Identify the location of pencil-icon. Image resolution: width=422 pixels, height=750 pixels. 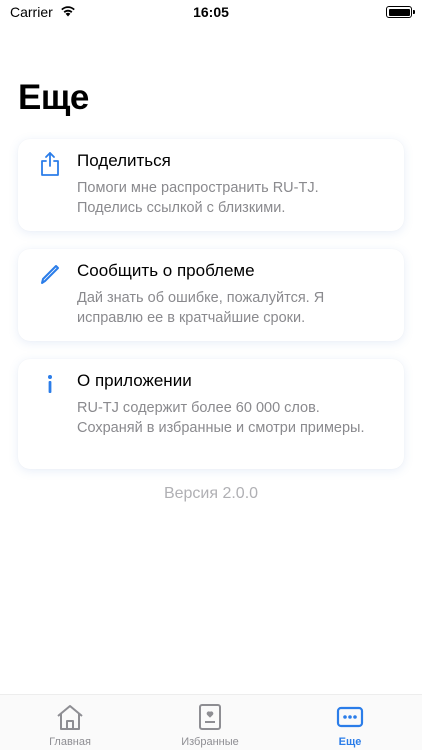
(50, 274).